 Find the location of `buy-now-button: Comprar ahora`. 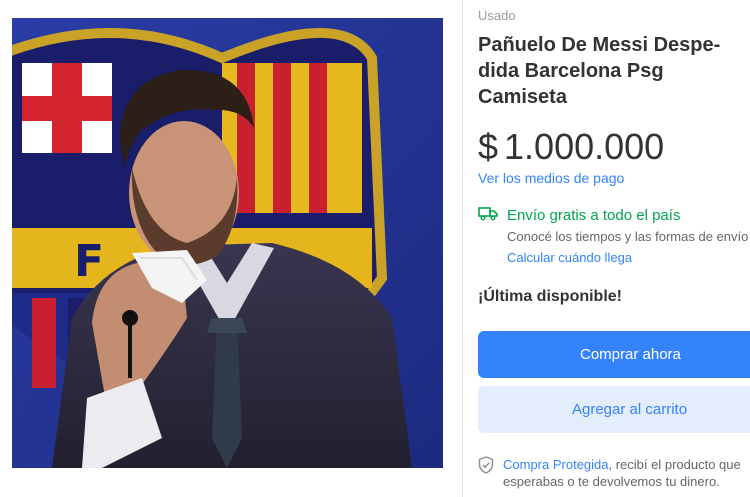

buy-now-button: Comprar ahora is located at coordinates (614, 354).